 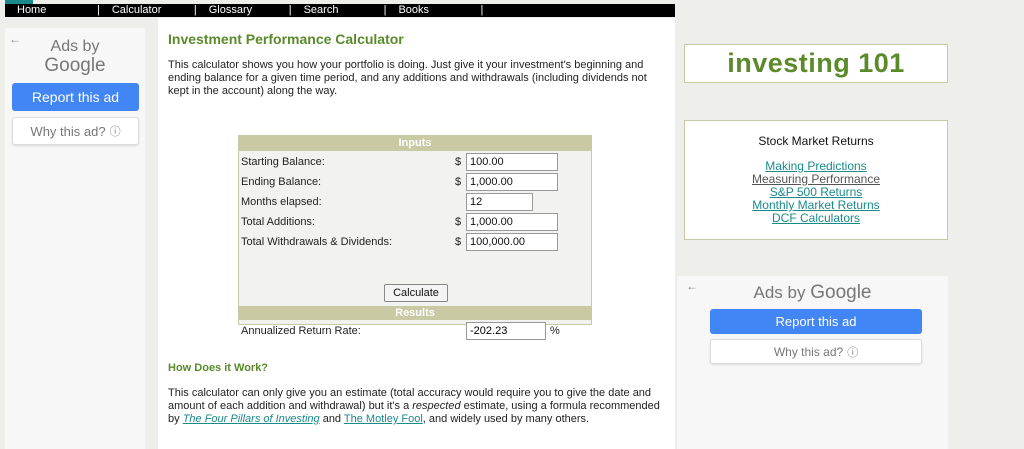 I want to click on calculate-button: Calculate, so click(x=416, y=293).